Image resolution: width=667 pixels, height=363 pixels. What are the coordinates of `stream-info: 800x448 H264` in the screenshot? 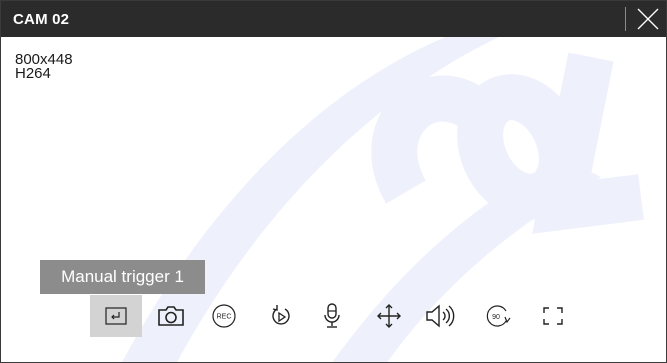 It's located at (44, 67).